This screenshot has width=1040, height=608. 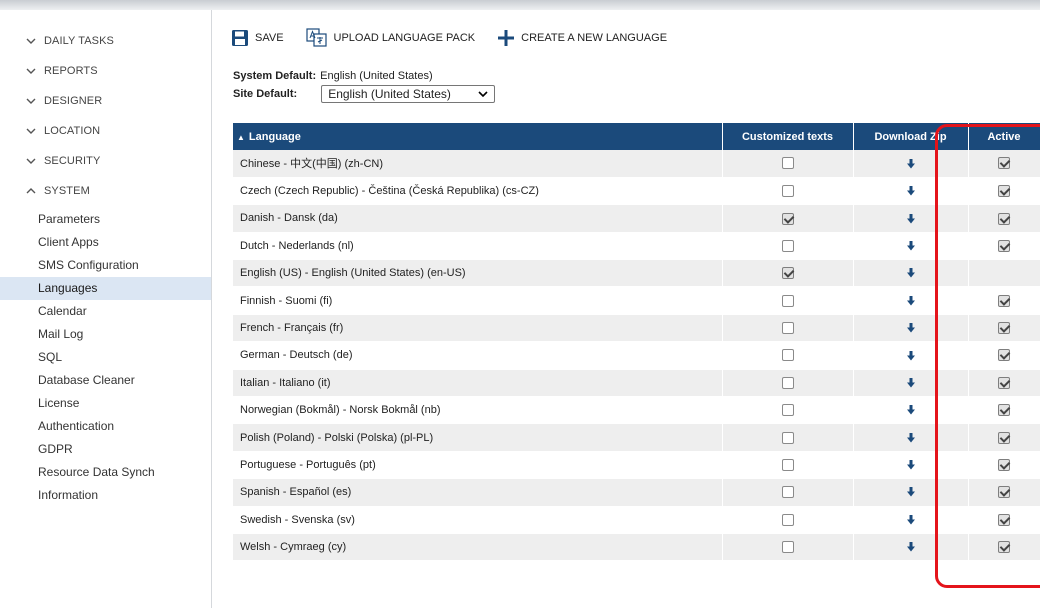 I want to click on sidebar-item-parameters: Parameters, so click(x=105, y=219).